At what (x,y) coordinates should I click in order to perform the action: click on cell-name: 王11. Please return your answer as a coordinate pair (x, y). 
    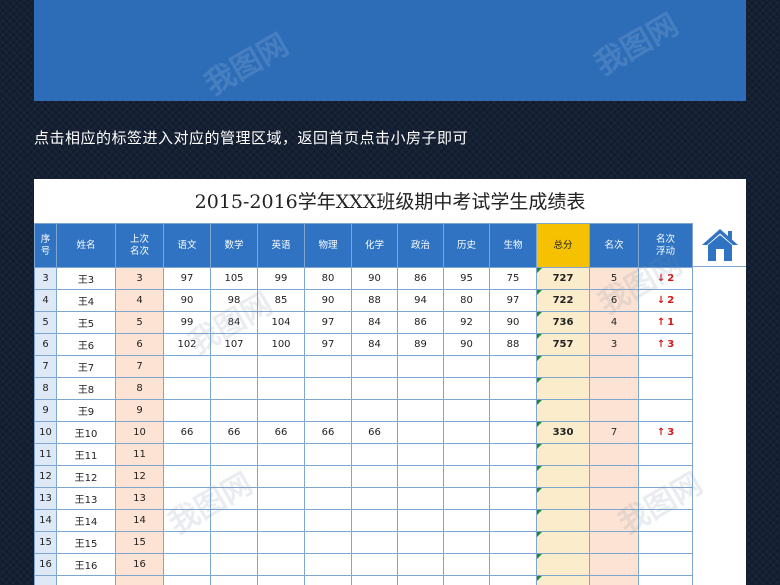
    Looking at the image, I should click on (86, 454).